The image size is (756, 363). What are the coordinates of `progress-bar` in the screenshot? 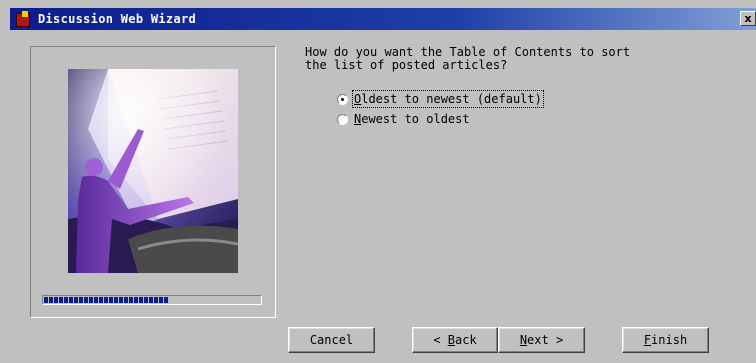 It's located at (152, 300).